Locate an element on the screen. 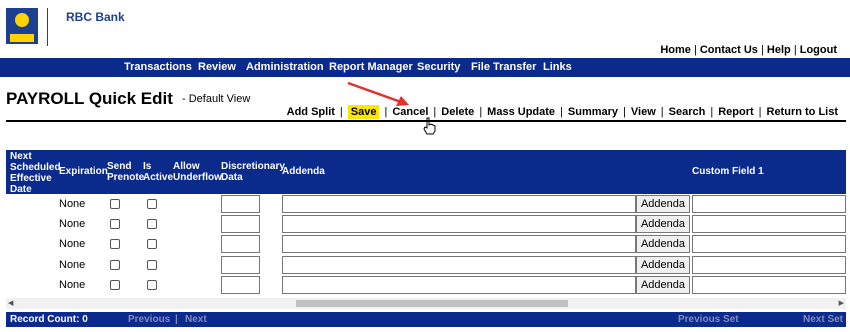 This screenshot has height=332, width=850. horizontal-scrollbar: ◀ ▶ is located at coordinates (426, 303).